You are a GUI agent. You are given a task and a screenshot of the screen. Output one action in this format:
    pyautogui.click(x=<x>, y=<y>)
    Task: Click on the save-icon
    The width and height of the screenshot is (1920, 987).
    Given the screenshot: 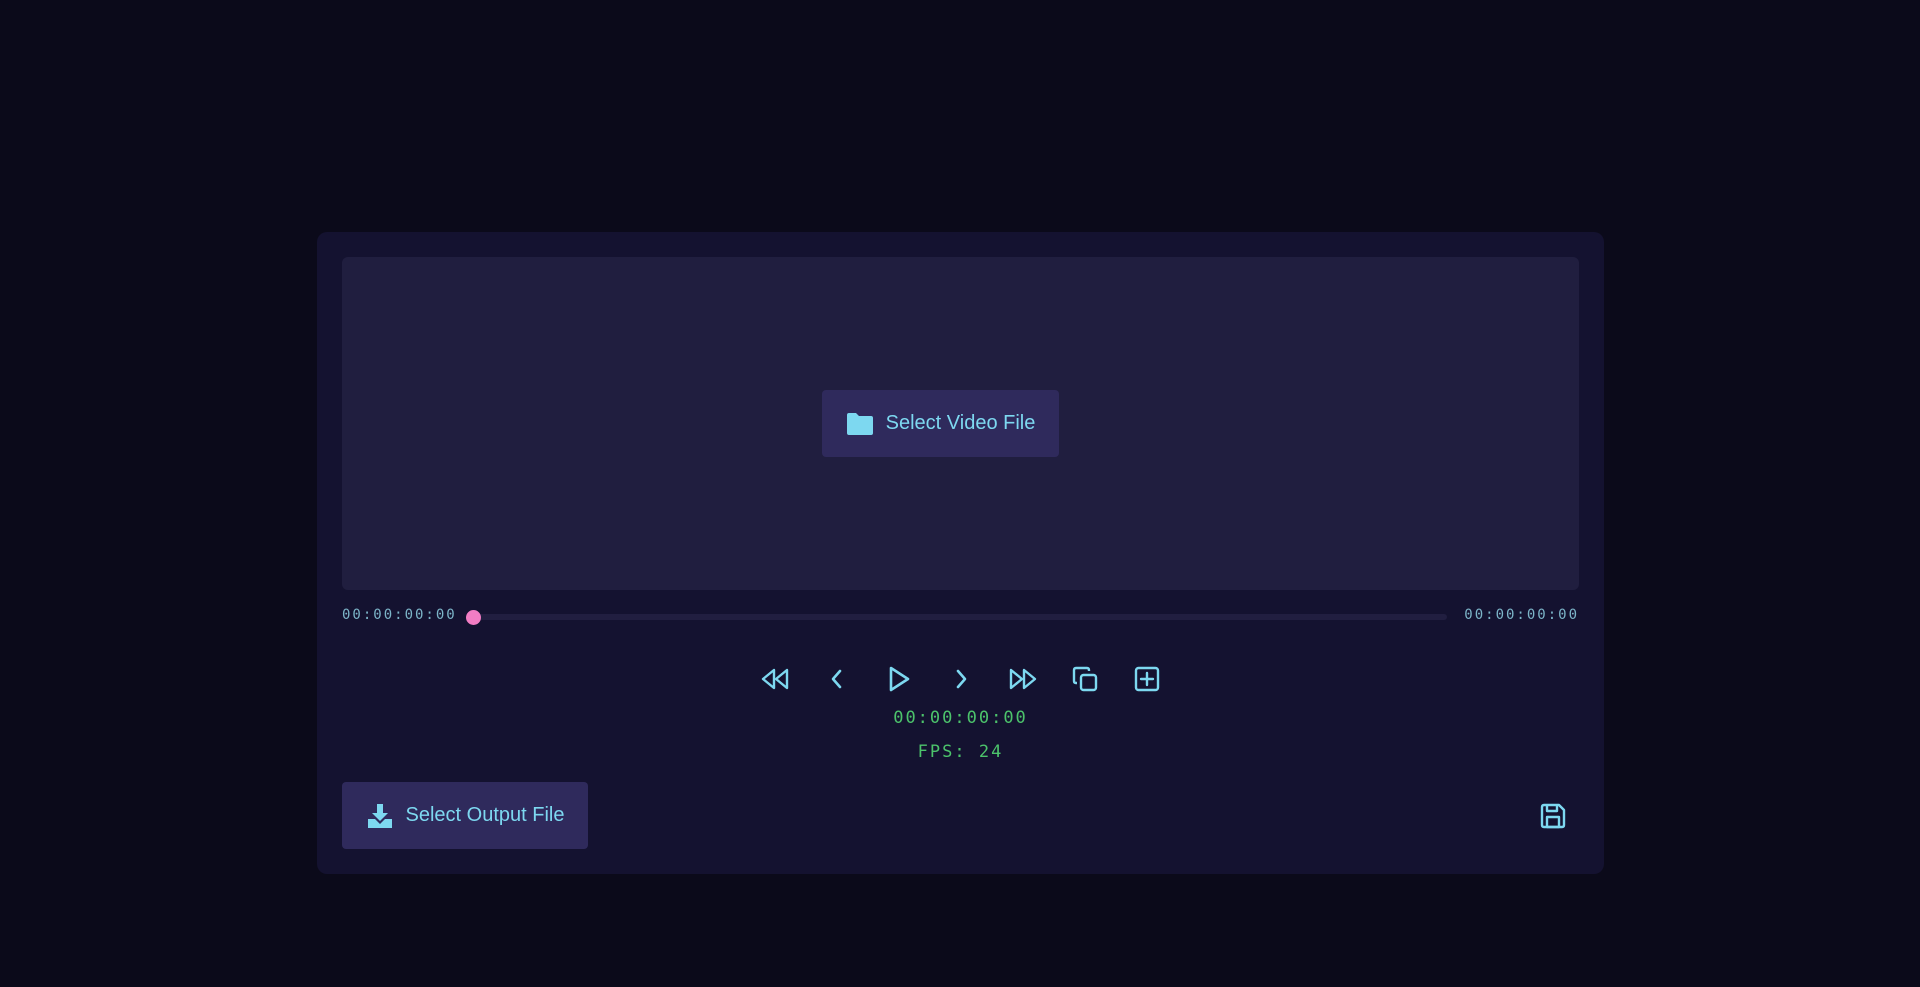 What is the action you would take?
    pyautogui.click(x=1553, y=816)
    